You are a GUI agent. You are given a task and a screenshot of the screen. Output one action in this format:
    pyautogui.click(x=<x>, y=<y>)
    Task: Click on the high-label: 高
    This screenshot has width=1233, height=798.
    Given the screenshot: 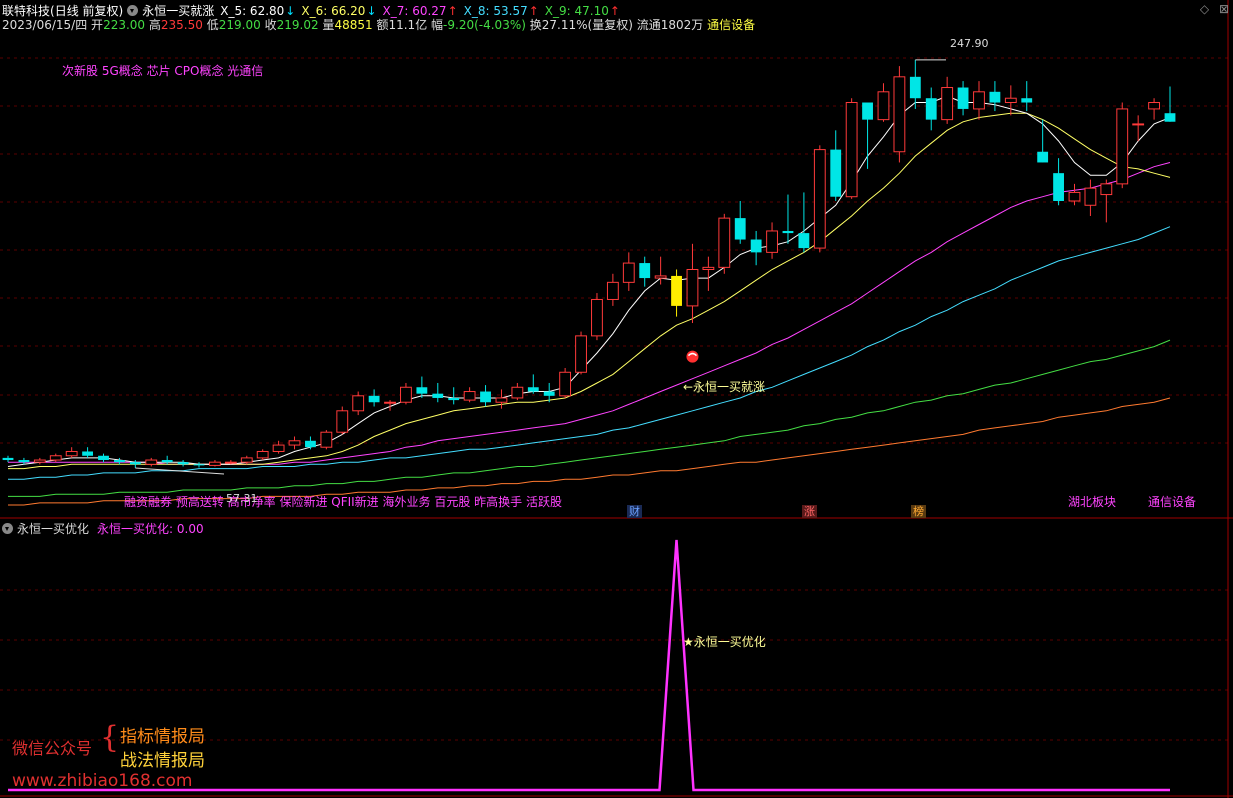 What is the action you would take?
    pyautogui.click(x=154, y=25)
    